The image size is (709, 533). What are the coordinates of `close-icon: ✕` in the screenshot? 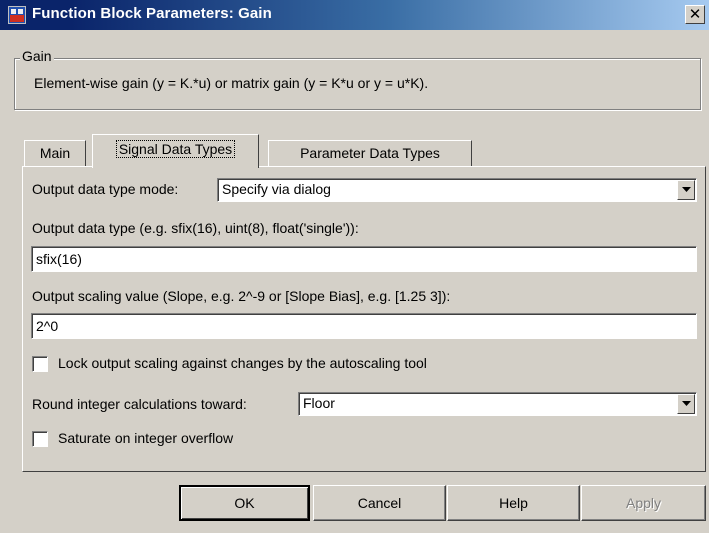 It's located at (695, 14).